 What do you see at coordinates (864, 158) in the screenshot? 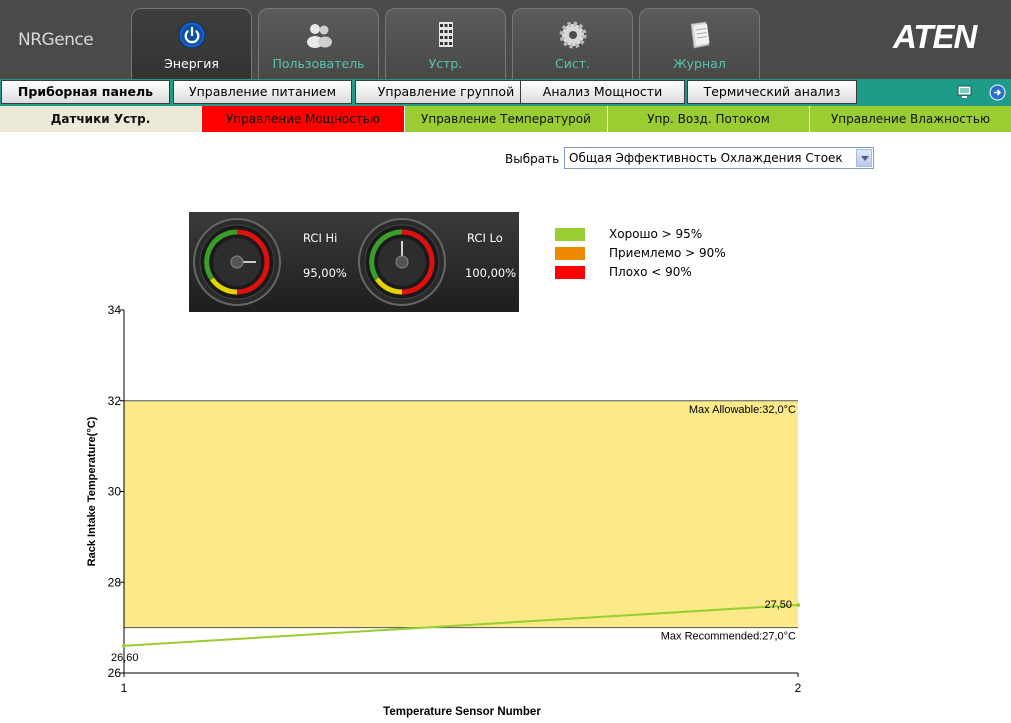
I see `chevron-down-icon` at bounding box center [864, 158].